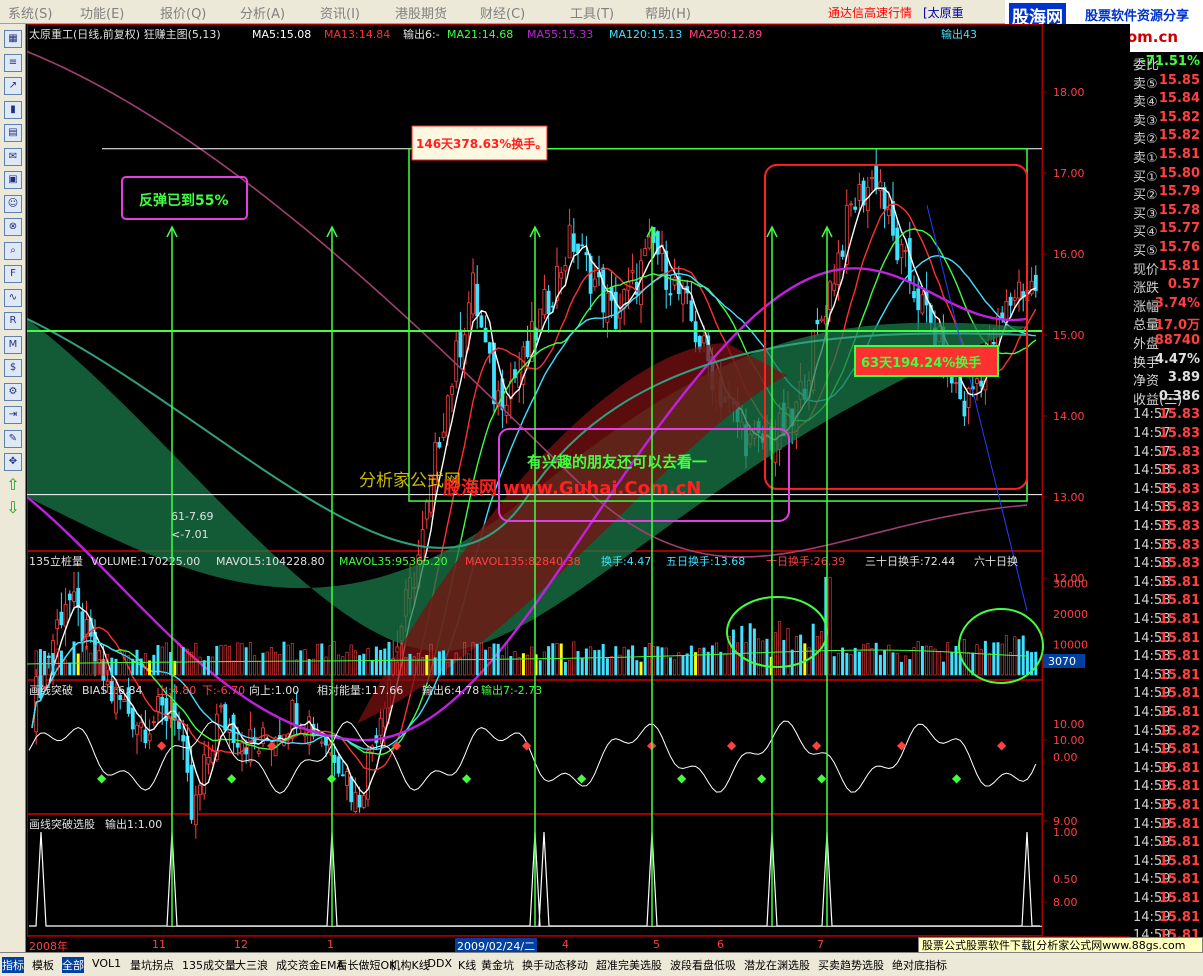 The height and width of the screenshot is (976, 1203). What do you see at coordinates (1065, 757) in the screenshot?
I see `y-tick-bias: 0.00` at bounding box center [1065, 757].